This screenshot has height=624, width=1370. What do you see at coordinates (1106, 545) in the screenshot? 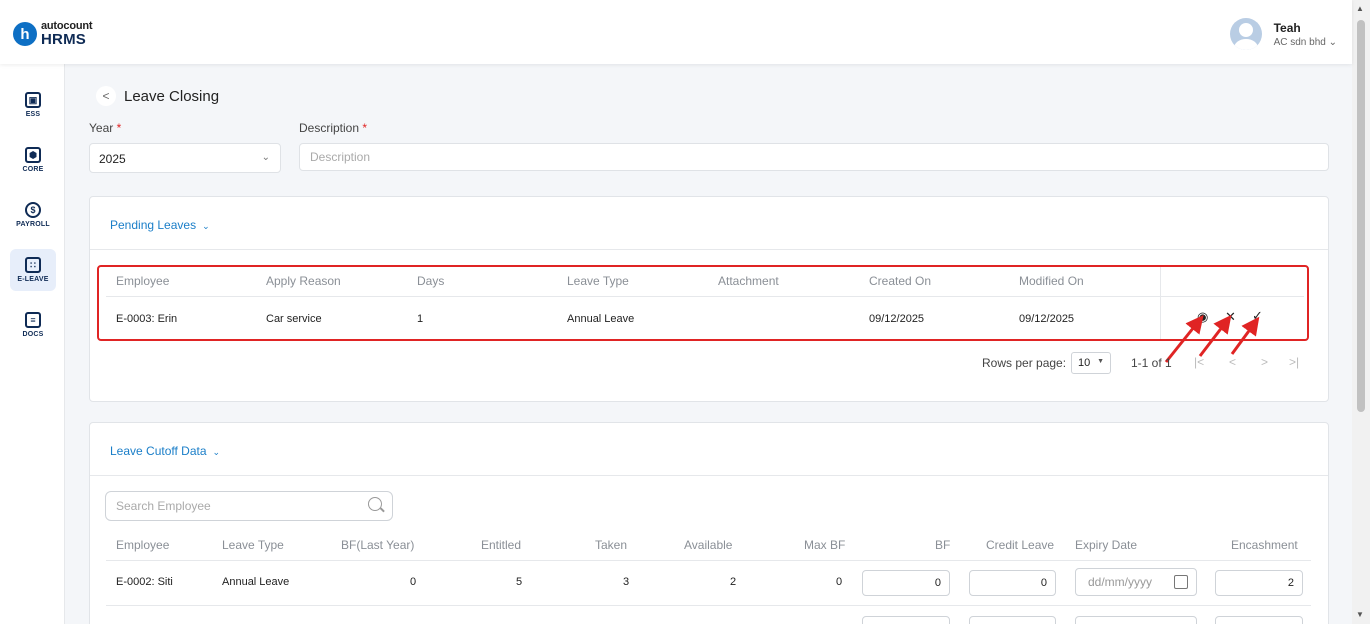
I see `col-expiry-date: Expiry Date` at bounding box center [1106, 545].